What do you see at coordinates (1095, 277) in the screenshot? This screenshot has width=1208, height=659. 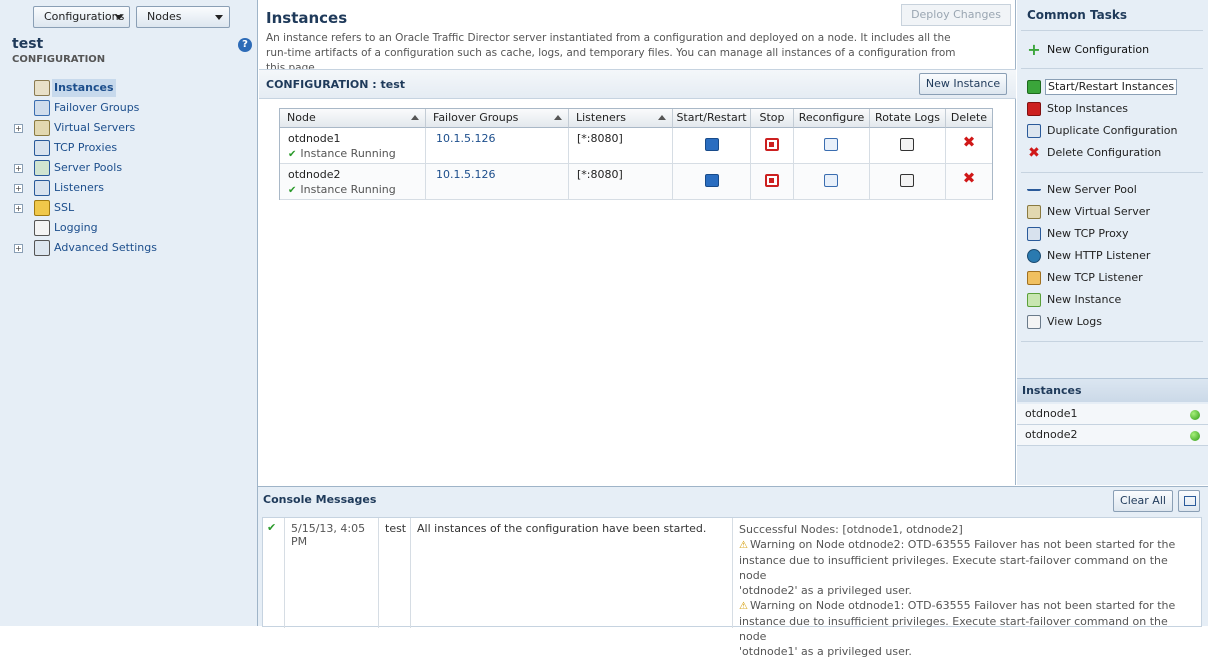 I see `task-label: New TCP Listener` at bounding box center [1095, 277].